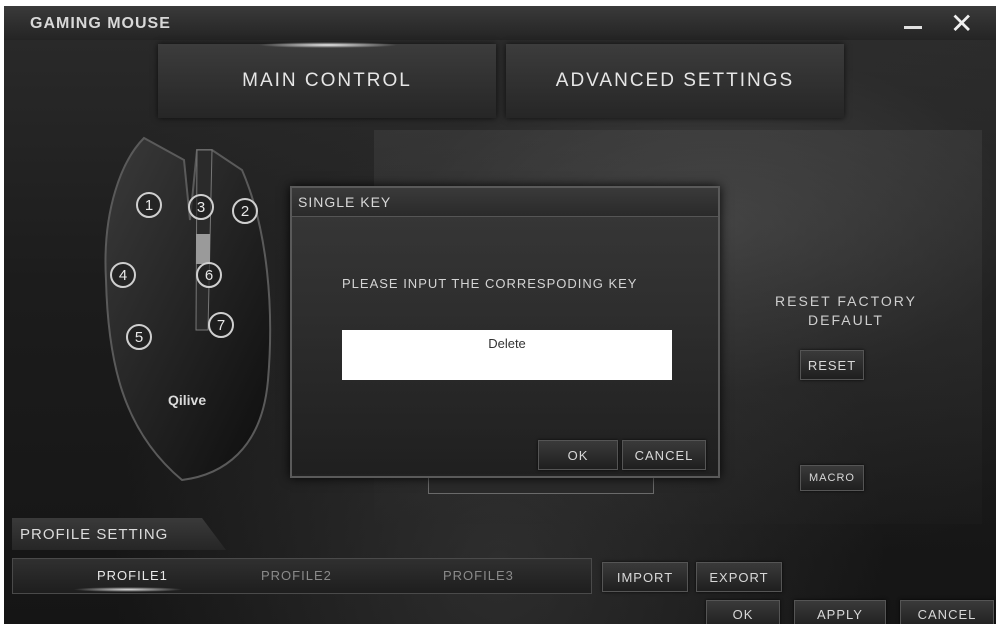 The image size is (1001, 629). I want to click on key-input-value: Delete, so click(507, 343).